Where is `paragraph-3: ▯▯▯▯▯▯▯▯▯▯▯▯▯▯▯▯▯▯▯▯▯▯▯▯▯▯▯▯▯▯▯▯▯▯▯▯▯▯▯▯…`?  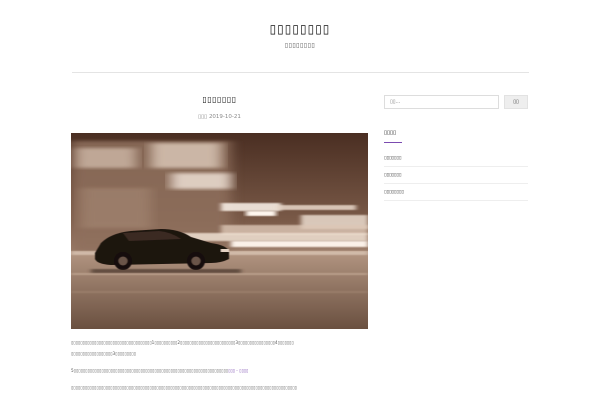 paragraph-3: ▯▯▯▯▯▯▯▯▯▯▯▯▯▯▯▯▯▯▯▯▯▯▯▯▯▯▯▯▯▯▯▯▯▯▯▯▯▯▯▯… is located at coordinates (219, 387).